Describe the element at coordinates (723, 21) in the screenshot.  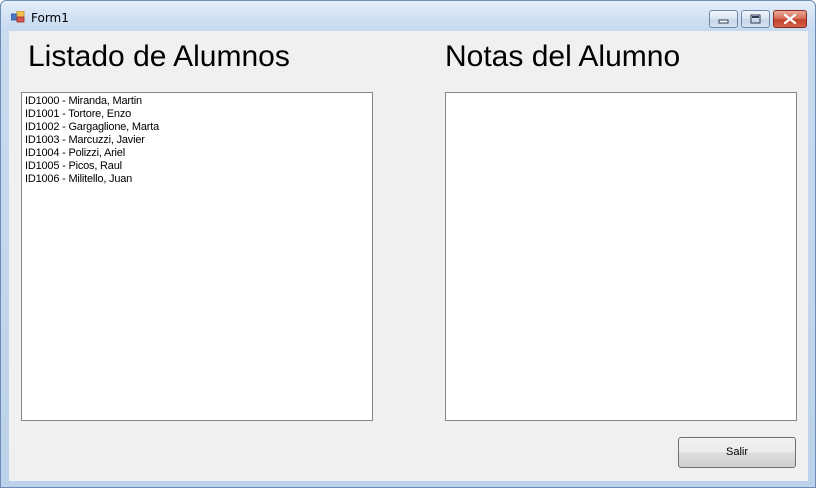
I see `minimize-icon` at that location.